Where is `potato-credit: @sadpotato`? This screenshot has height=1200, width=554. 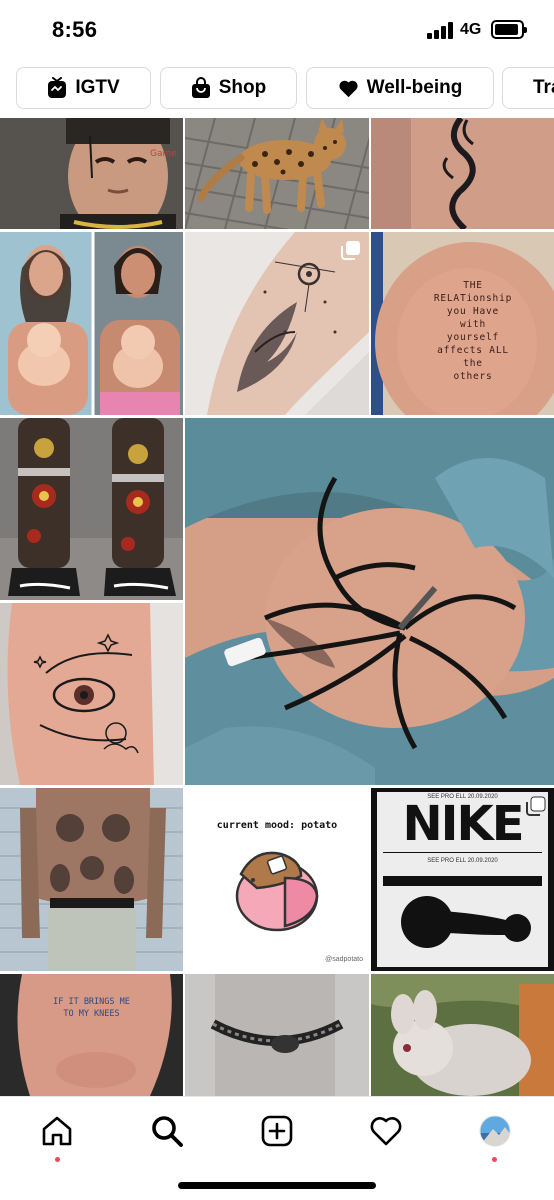
potato-credit: @sadpotato is located at coordinates (344, 959).